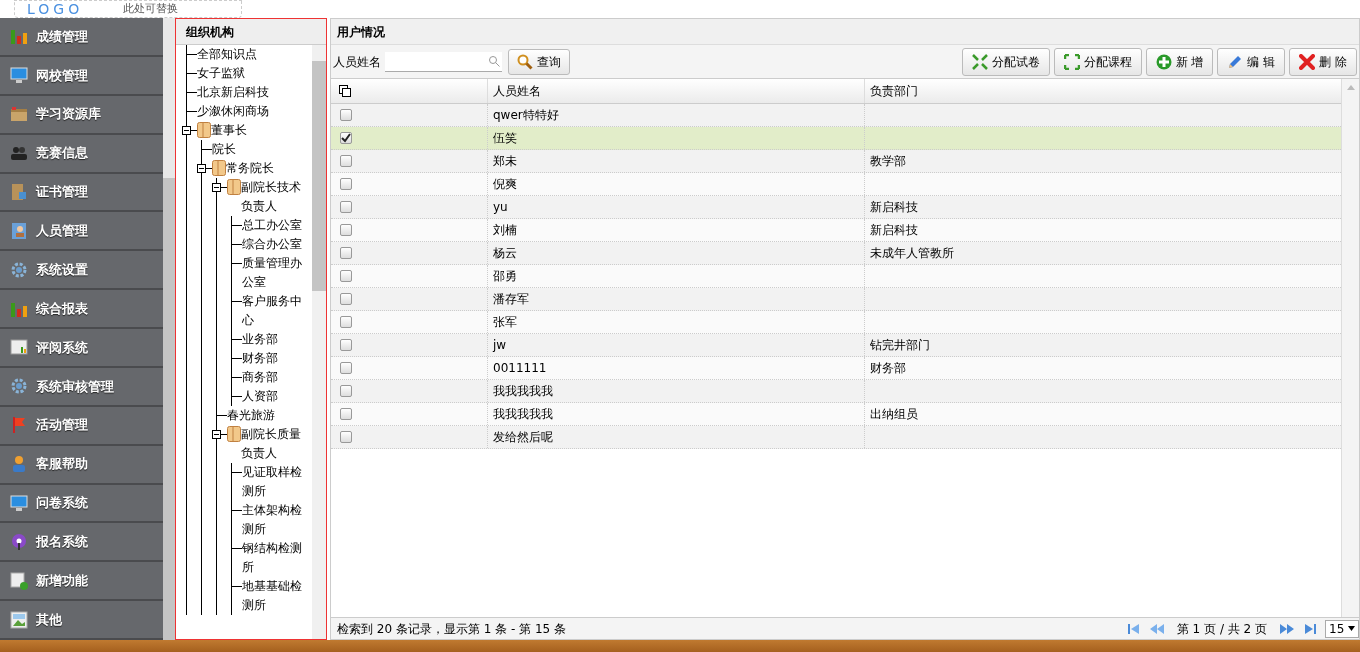 The height and width of the screenshot is (652, 1360). What do you see at coordinates (233, 111) in the screenshot?
I see `tree-item: 少溆休闲商场` at bounding box center [233, 111].